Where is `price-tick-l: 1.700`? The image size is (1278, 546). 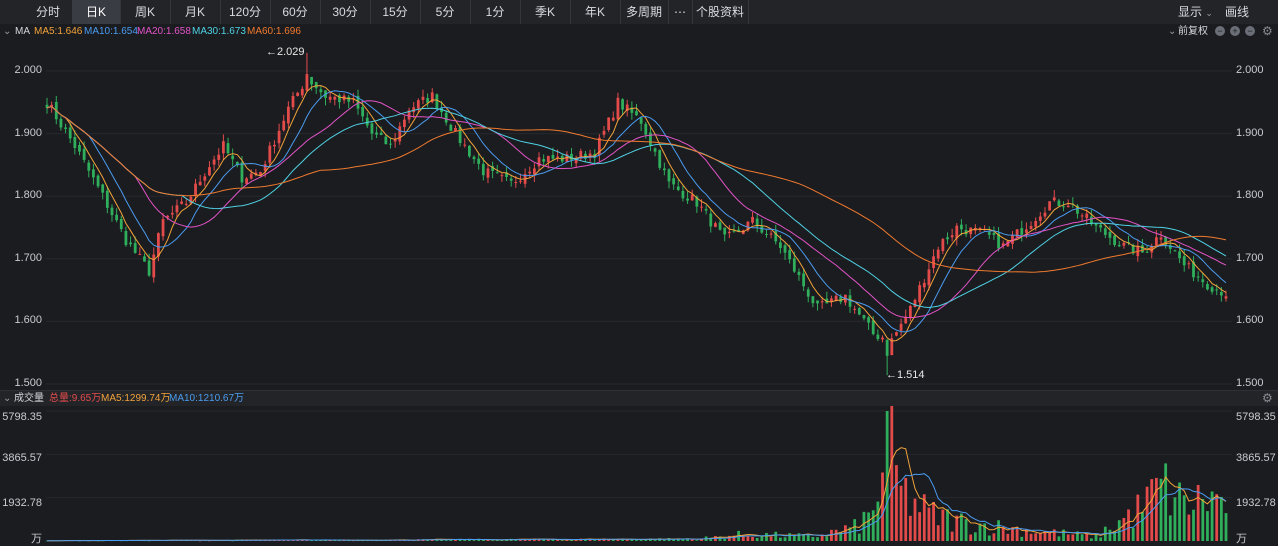 price-tick-l: 1.700 is located at coordinates (28, 257).